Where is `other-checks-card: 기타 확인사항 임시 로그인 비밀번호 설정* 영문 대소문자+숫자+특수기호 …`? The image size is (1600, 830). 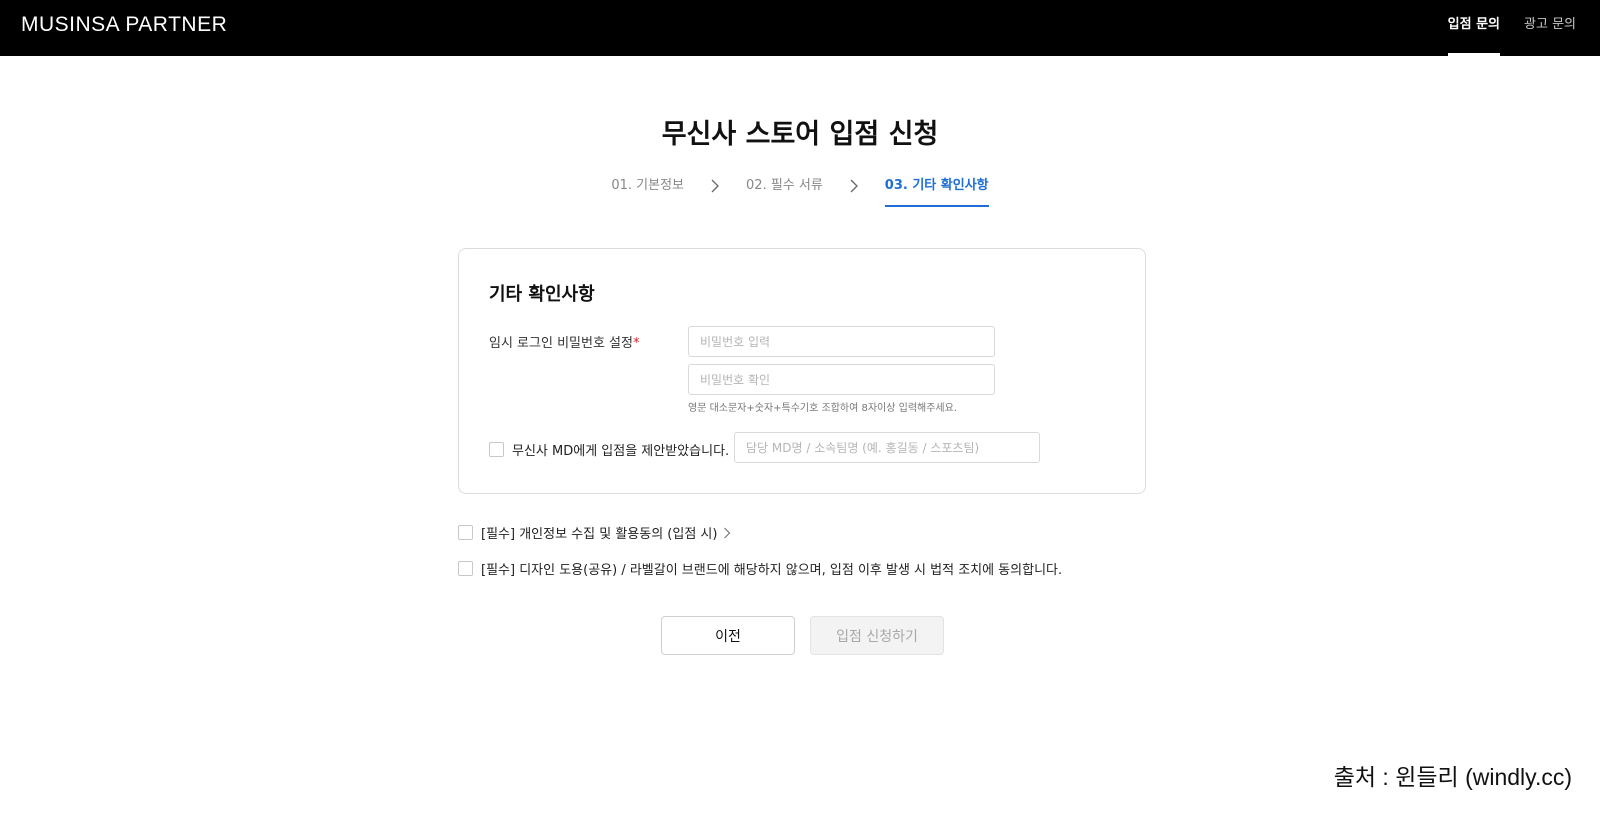 other-checks-card: 기타 확인사항 임시 로그인 비밀번호 설정* 영문 대소문자+숫자+특수기호 … is located at coordinates (802, 371).